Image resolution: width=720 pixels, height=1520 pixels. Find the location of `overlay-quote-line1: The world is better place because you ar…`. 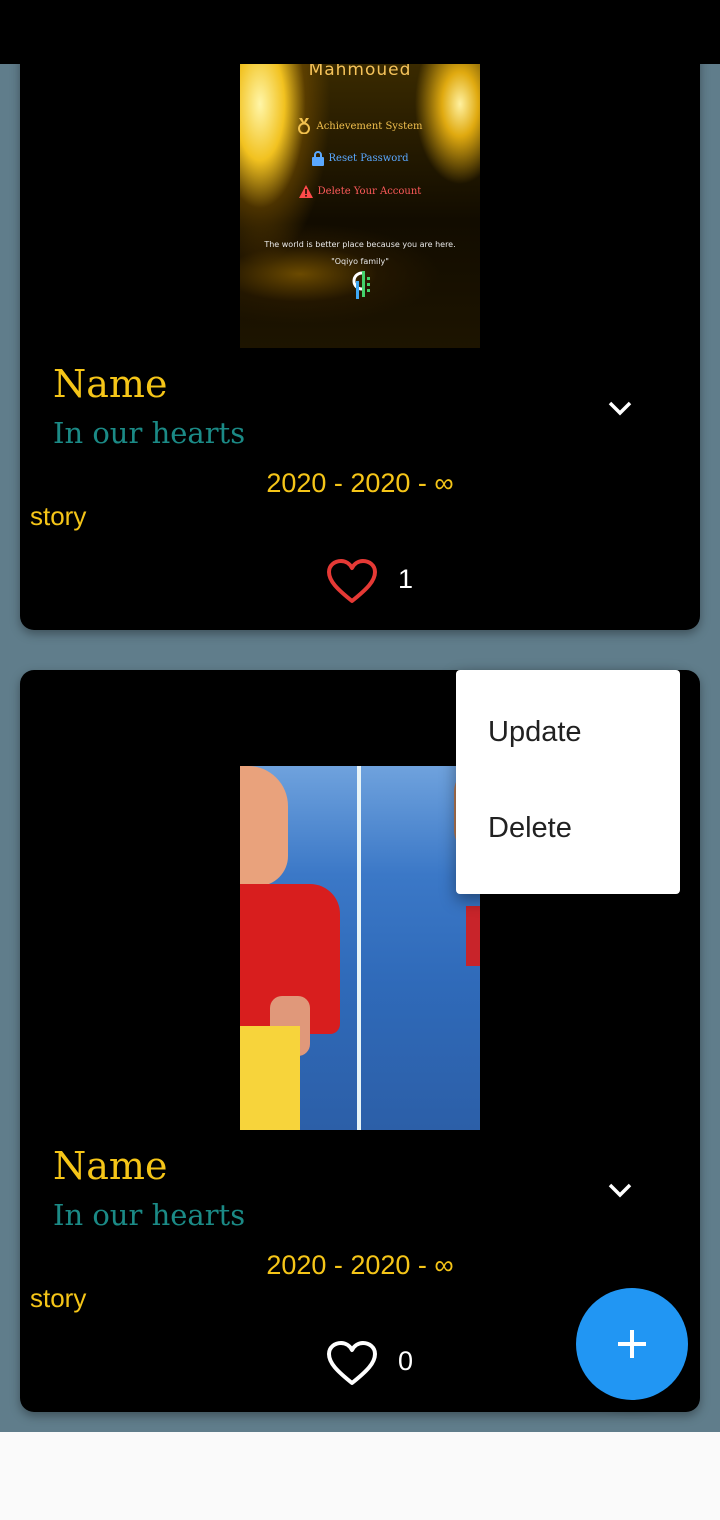

overlay-quote-line1: The world is better place because you ar… is located at coordinates (360, 244).